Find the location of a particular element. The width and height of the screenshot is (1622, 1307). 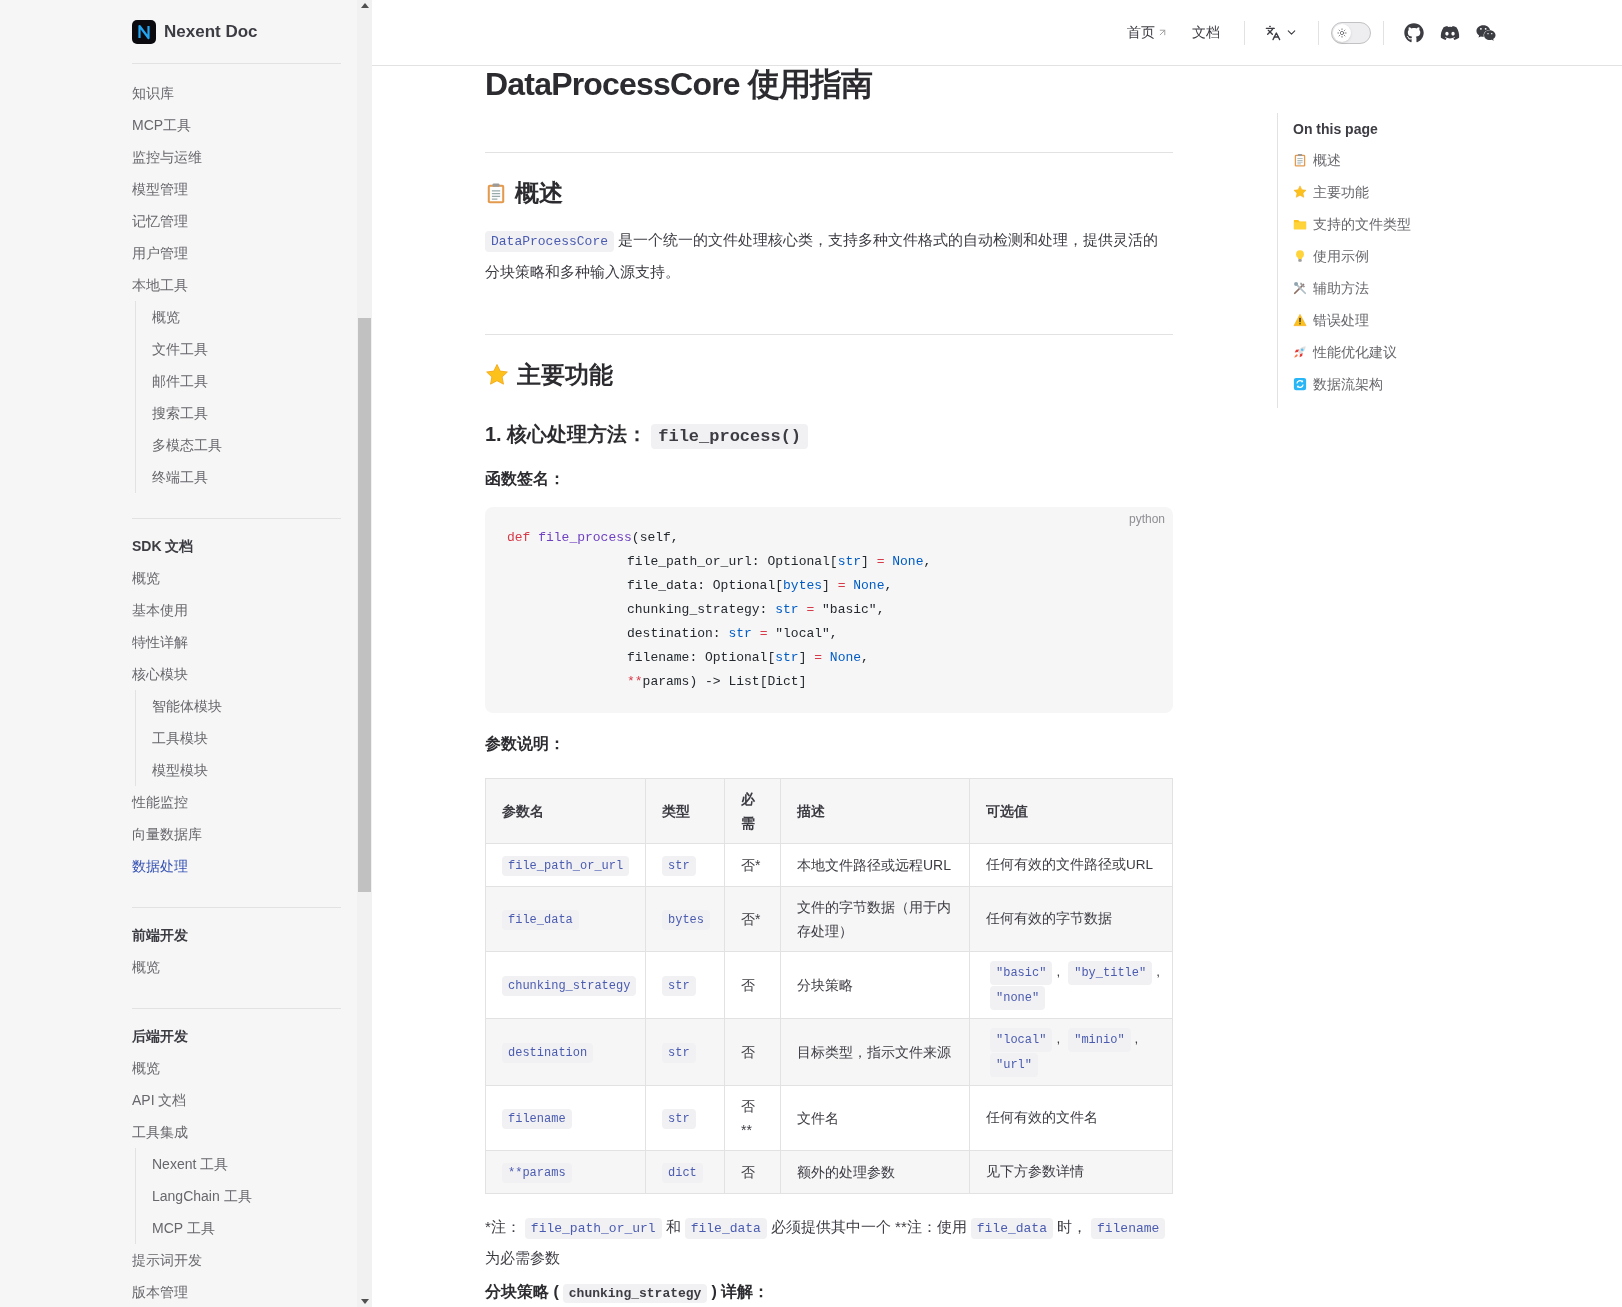

sidebar-item: 文件工具 is located at coordinates (238, 349).